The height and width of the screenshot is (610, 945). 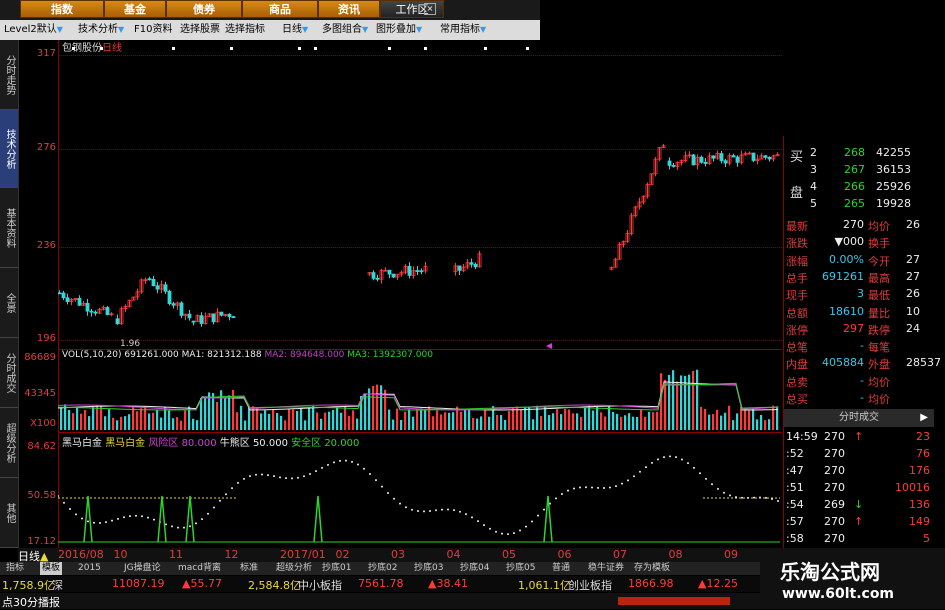 What do you see at coordinates (200, 30) in the screenshot?
I see `toolbar-select-stock: 选择股票` at bounding box center [200, 30].